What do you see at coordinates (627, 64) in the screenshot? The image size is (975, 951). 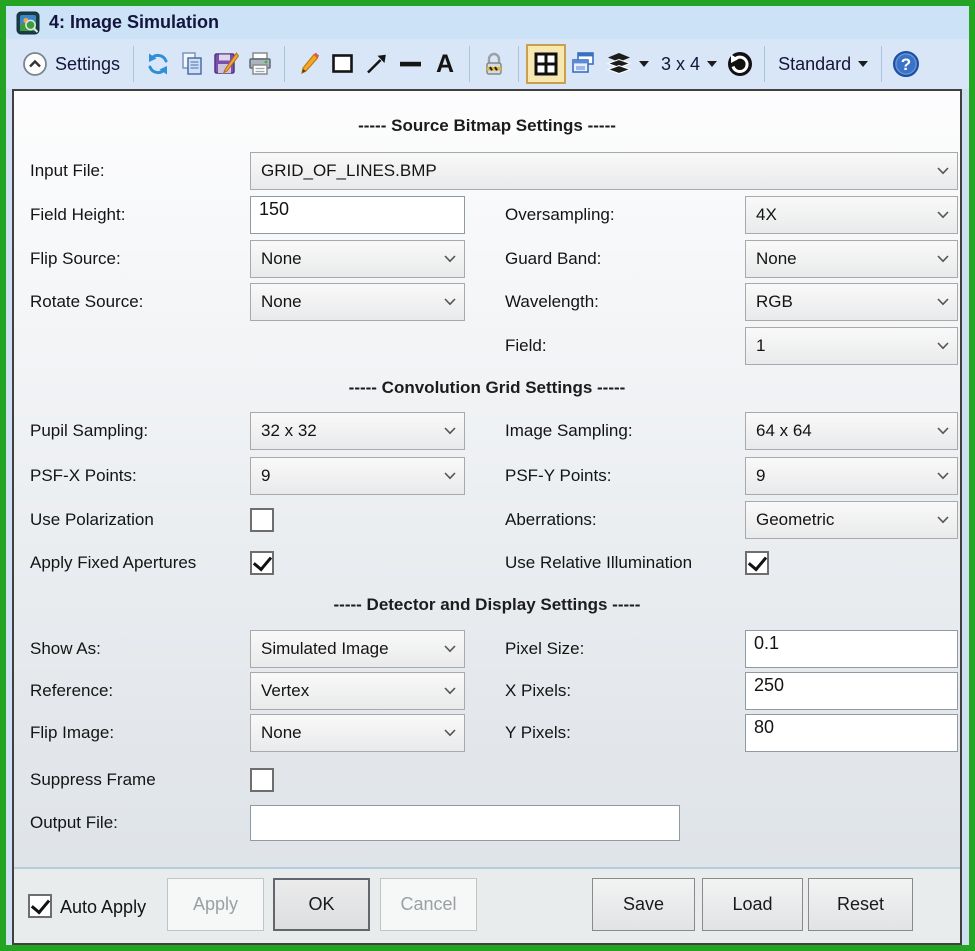 I see `layers-dropdown-button` at bounding box center [627, 64].